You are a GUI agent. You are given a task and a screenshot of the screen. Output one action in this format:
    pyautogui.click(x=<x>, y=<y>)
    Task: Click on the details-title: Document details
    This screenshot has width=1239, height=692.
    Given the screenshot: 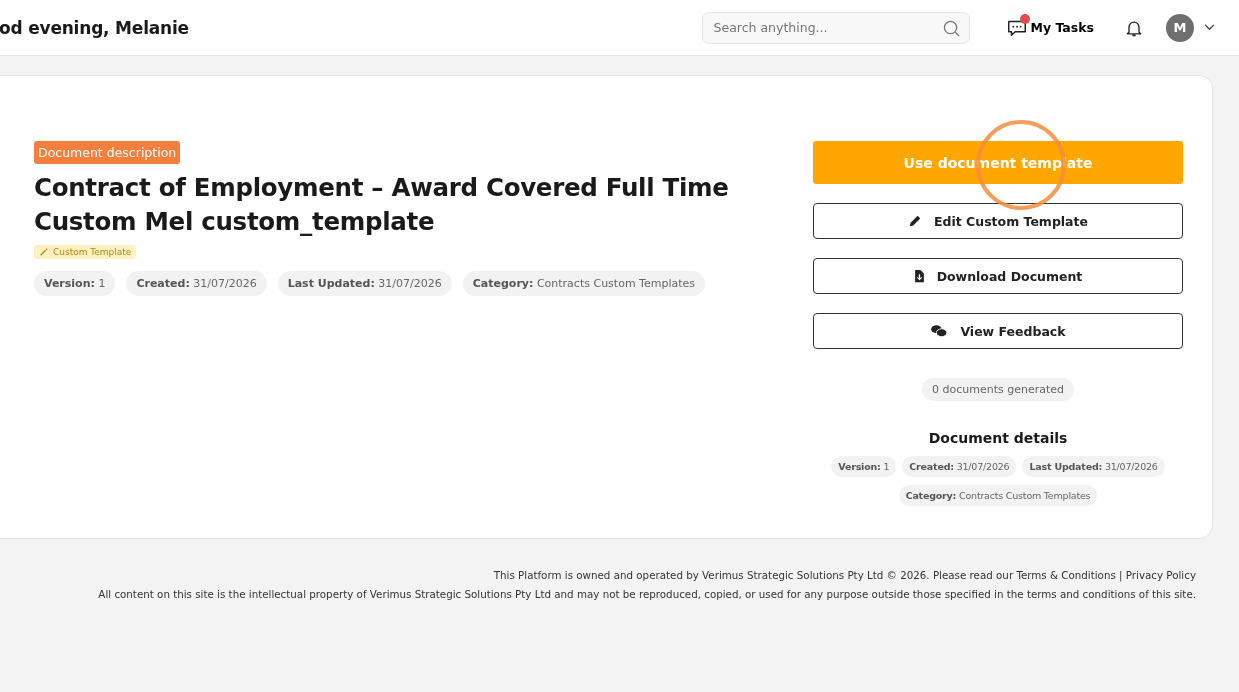 What is the action you would take?
    pyautogui.click(x=998, y=438)
    